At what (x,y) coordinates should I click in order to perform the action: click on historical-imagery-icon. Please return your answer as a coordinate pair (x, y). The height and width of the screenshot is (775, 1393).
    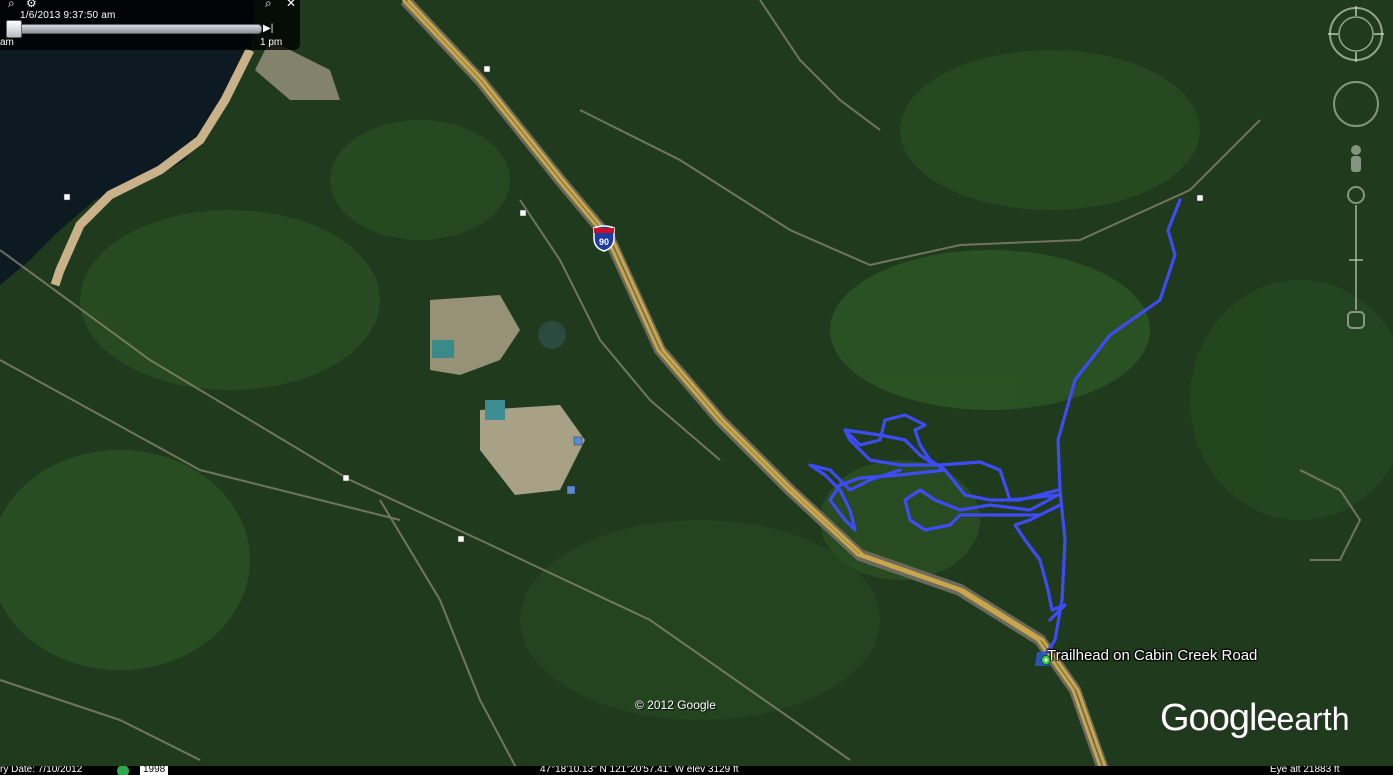
    Looking at the image, I should click on (123, 770).